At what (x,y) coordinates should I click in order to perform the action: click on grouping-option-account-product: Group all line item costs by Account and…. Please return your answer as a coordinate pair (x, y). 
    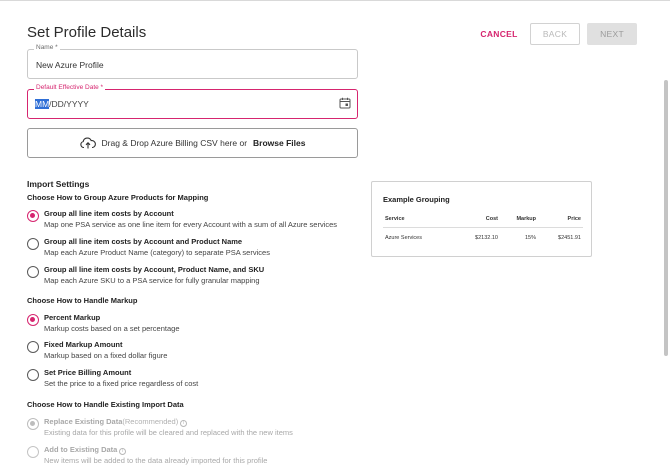
    Looking at the image, I should click on (197, 249).